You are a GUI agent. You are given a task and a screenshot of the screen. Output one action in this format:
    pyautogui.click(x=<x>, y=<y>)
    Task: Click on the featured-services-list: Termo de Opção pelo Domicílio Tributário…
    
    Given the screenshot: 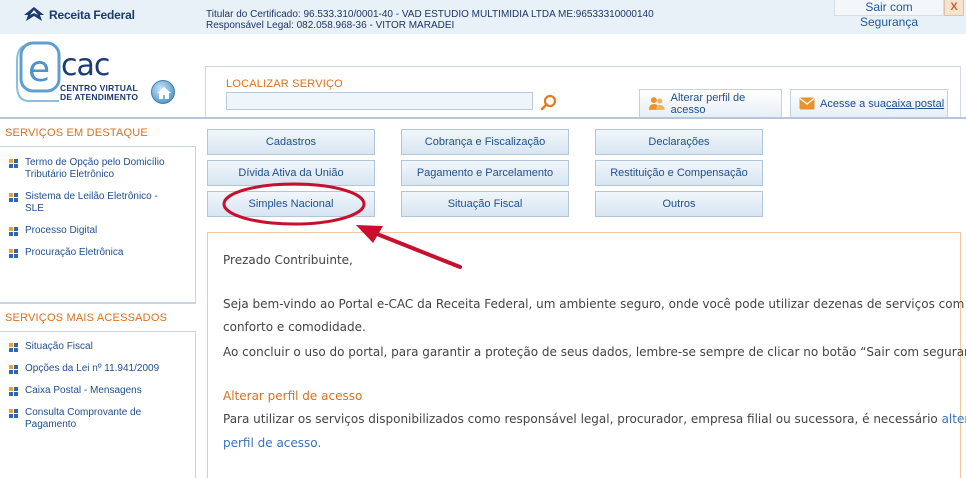 What is the action you would take?
    pyautogui.click(x=98, y=203)
    